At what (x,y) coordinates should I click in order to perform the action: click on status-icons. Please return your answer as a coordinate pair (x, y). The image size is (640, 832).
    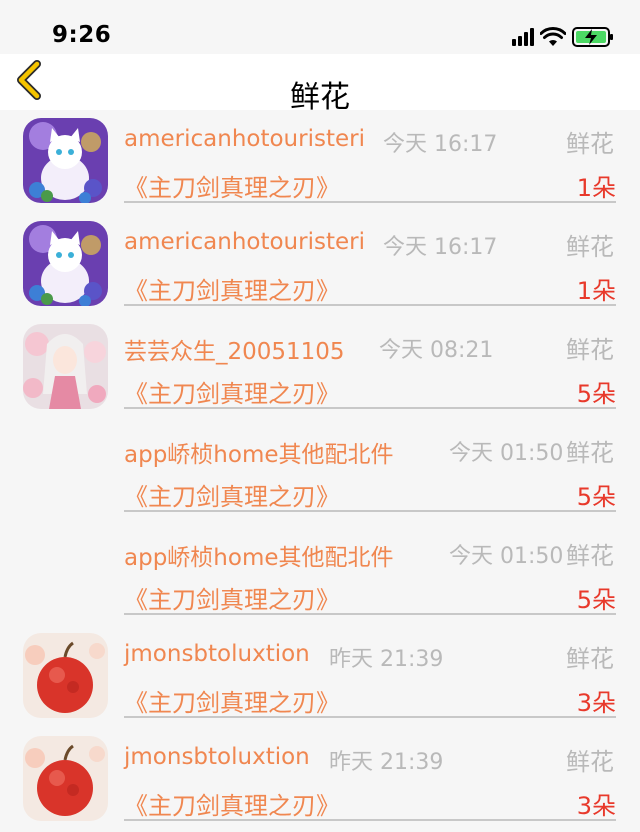
    Looking at the image, I should click on (563, 37).